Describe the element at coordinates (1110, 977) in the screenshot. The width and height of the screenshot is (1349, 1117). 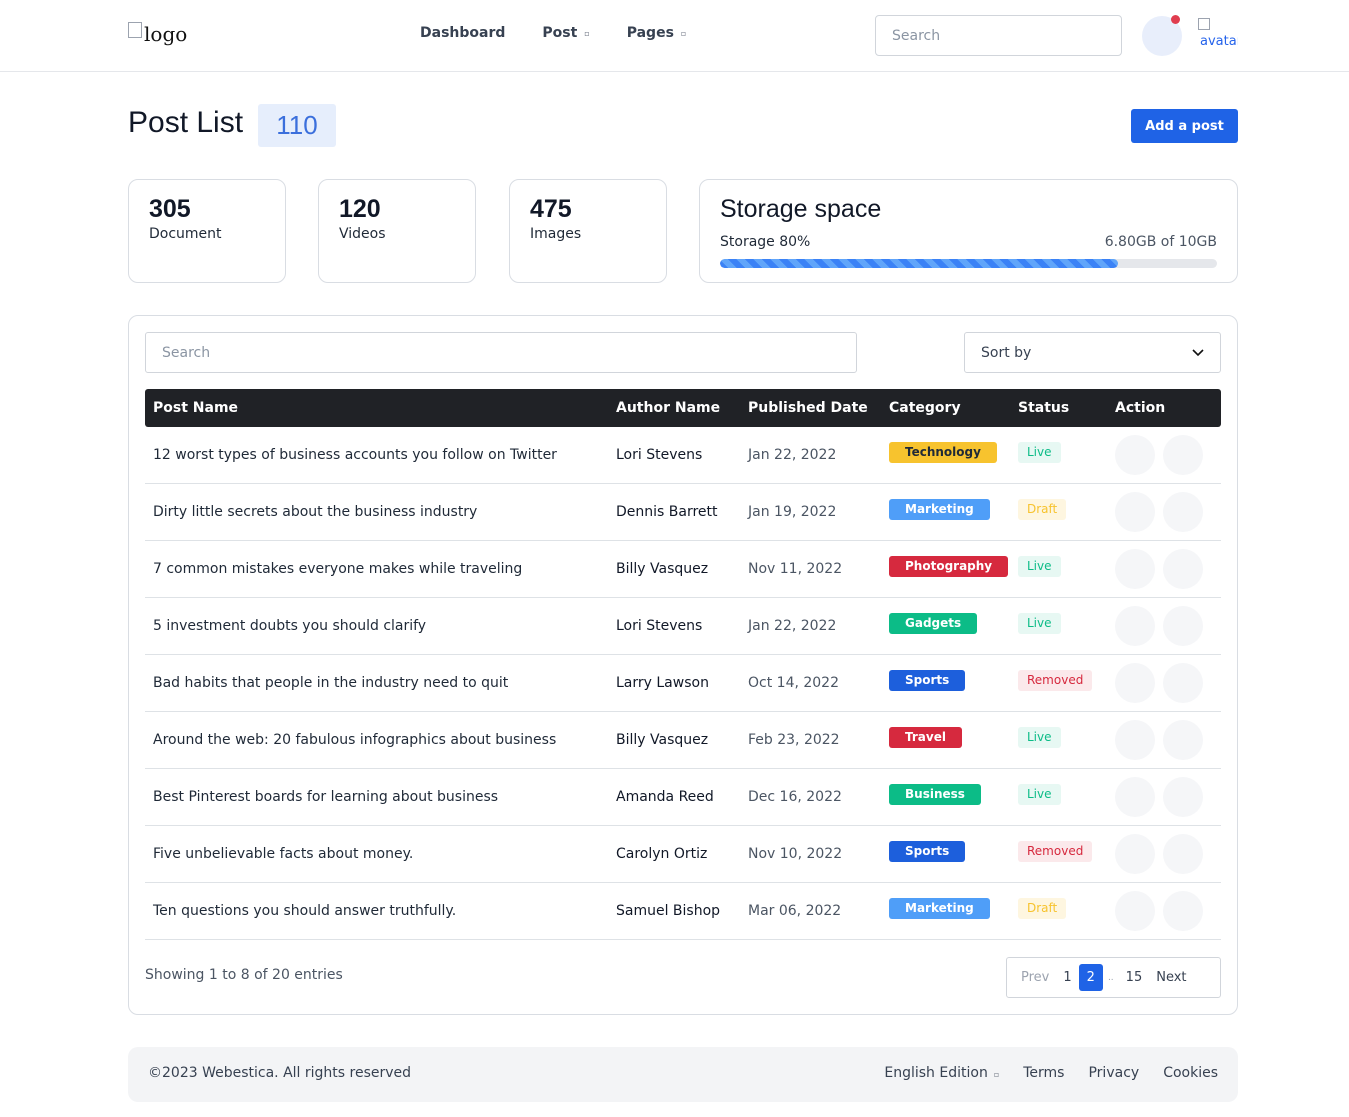
I see `pagination-ellipsis: ..` at that location.